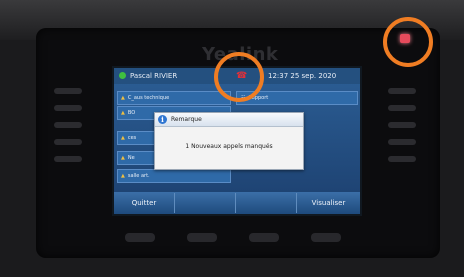 This screenshot has height=277, width=464. Describe the element at coordinates (328, 203) in the screenshot. I see `view-softkey: Visualiser` at that location.